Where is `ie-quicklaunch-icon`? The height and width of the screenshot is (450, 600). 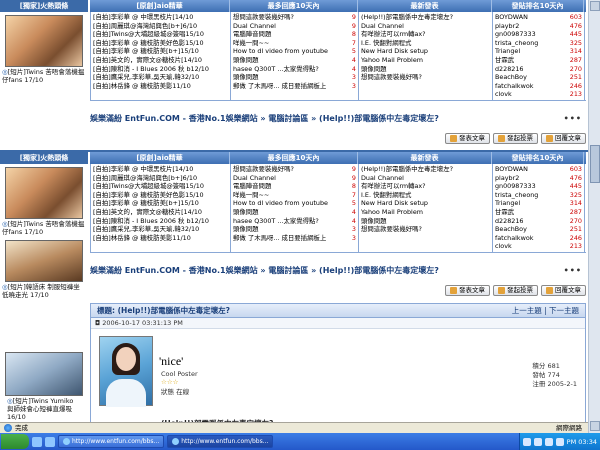 ie-quicklaunch-icon is located at coordinates (37, 441).